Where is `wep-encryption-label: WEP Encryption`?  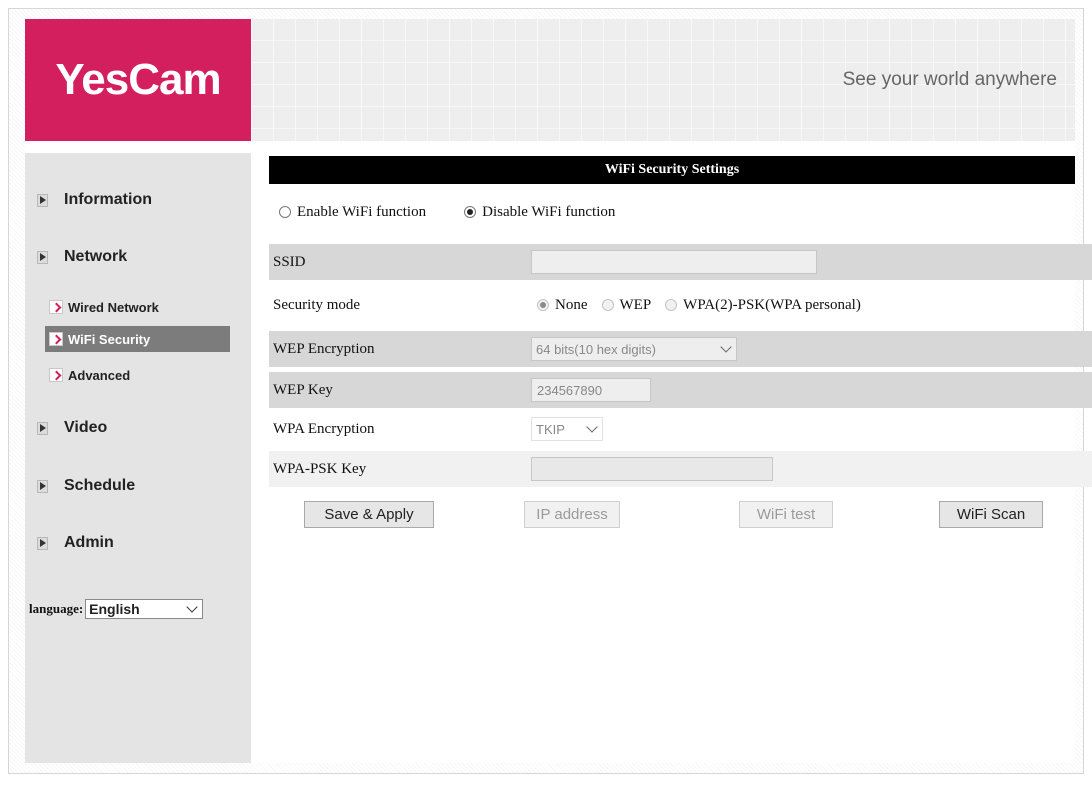 wep-encryption-label: WEP Encryption is located at coordinates (324, 348).